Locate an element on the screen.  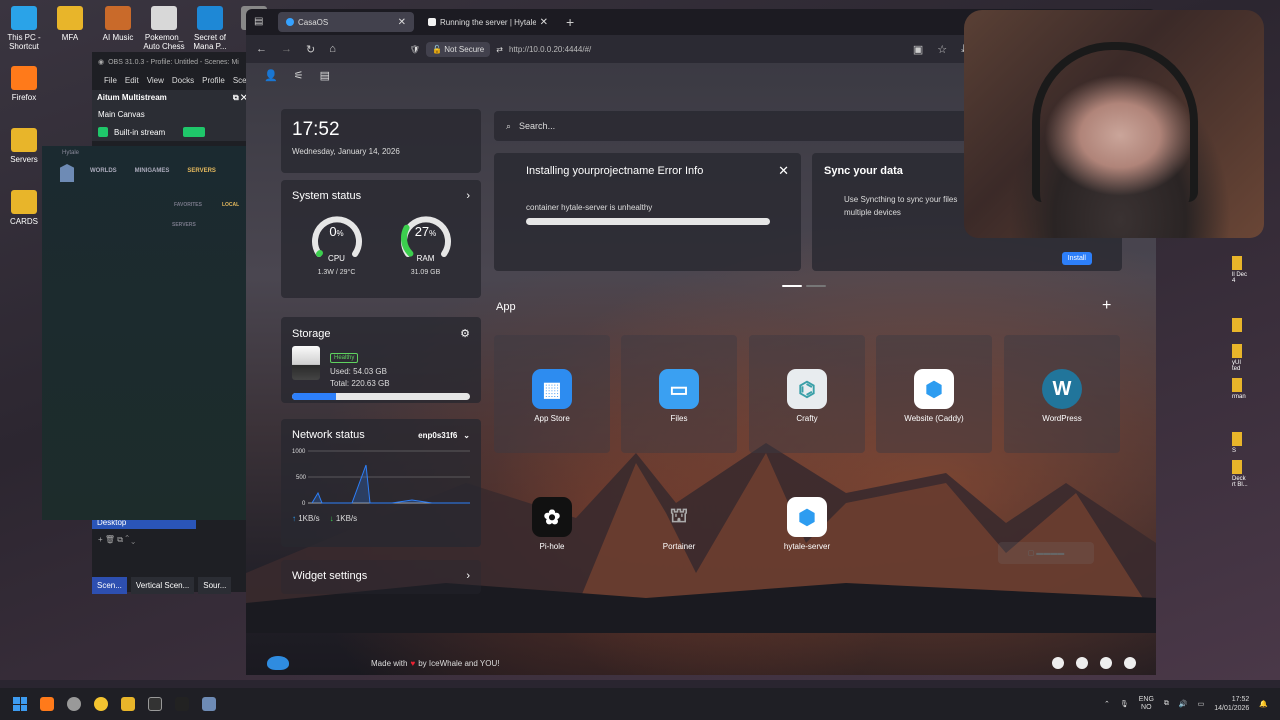
install-button: Install is located at coordinates (1076, 258).